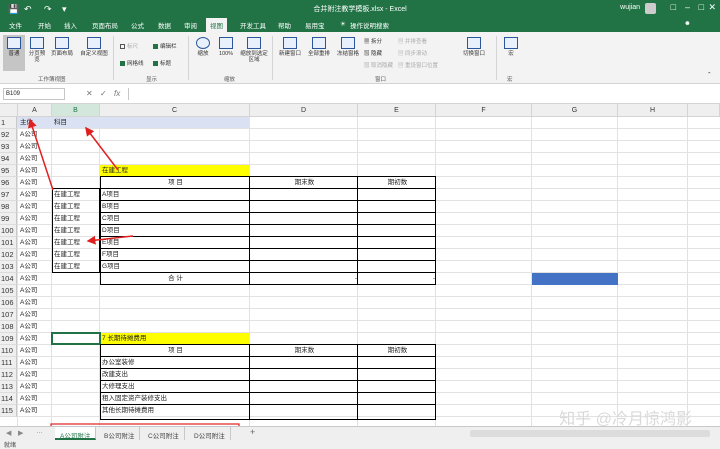  I want to click on hide-button: ▧ 隐藏, so click(373, 53).